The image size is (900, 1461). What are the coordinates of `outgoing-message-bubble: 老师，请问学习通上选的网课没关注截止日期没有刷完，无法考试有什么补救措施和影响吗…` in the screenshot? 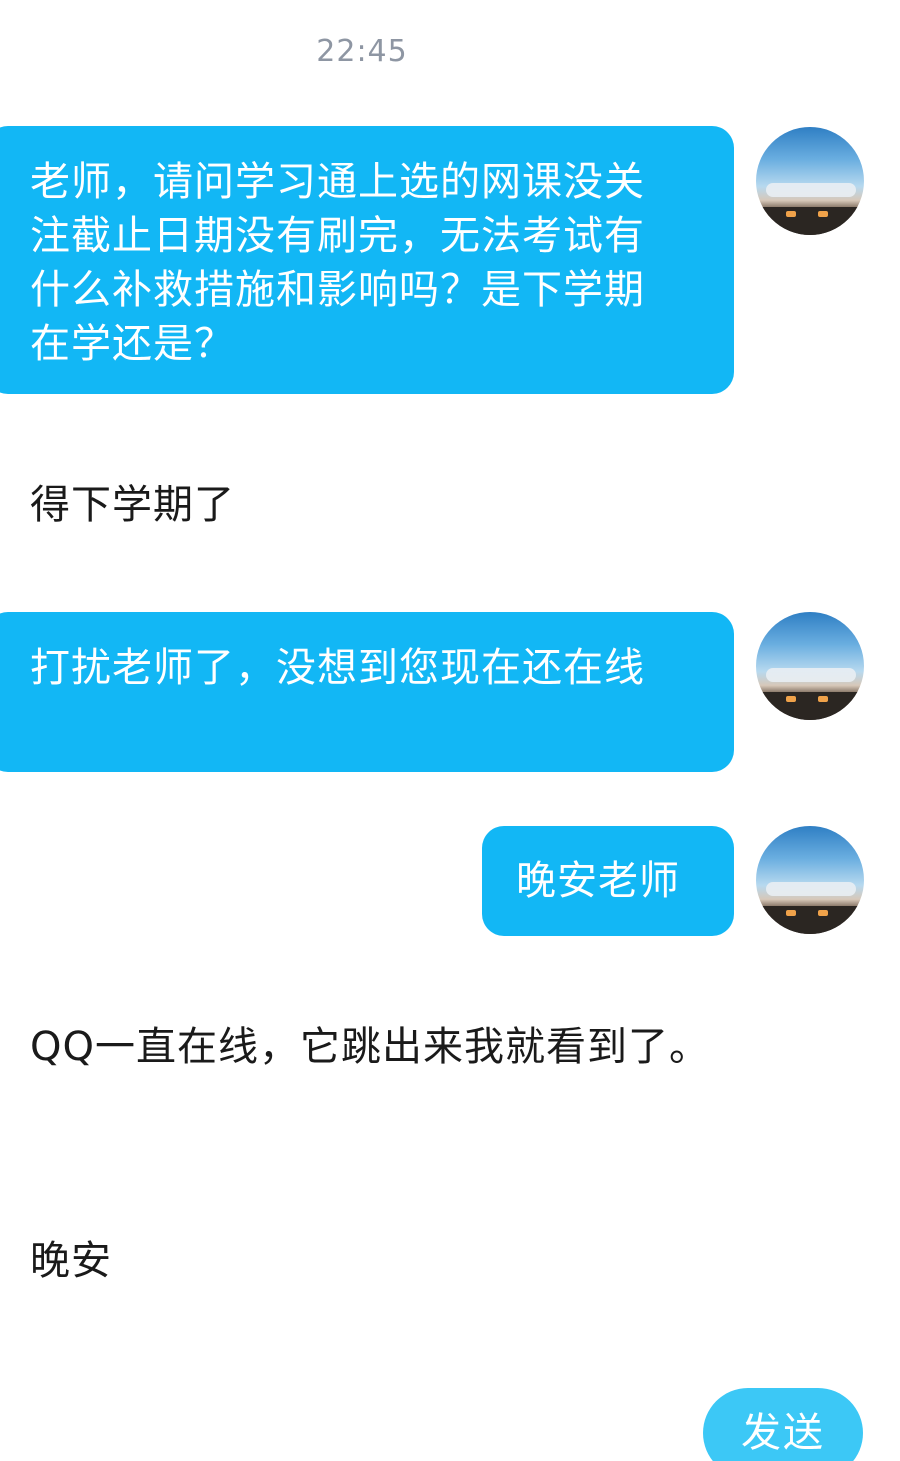 It's located at (367, 260).